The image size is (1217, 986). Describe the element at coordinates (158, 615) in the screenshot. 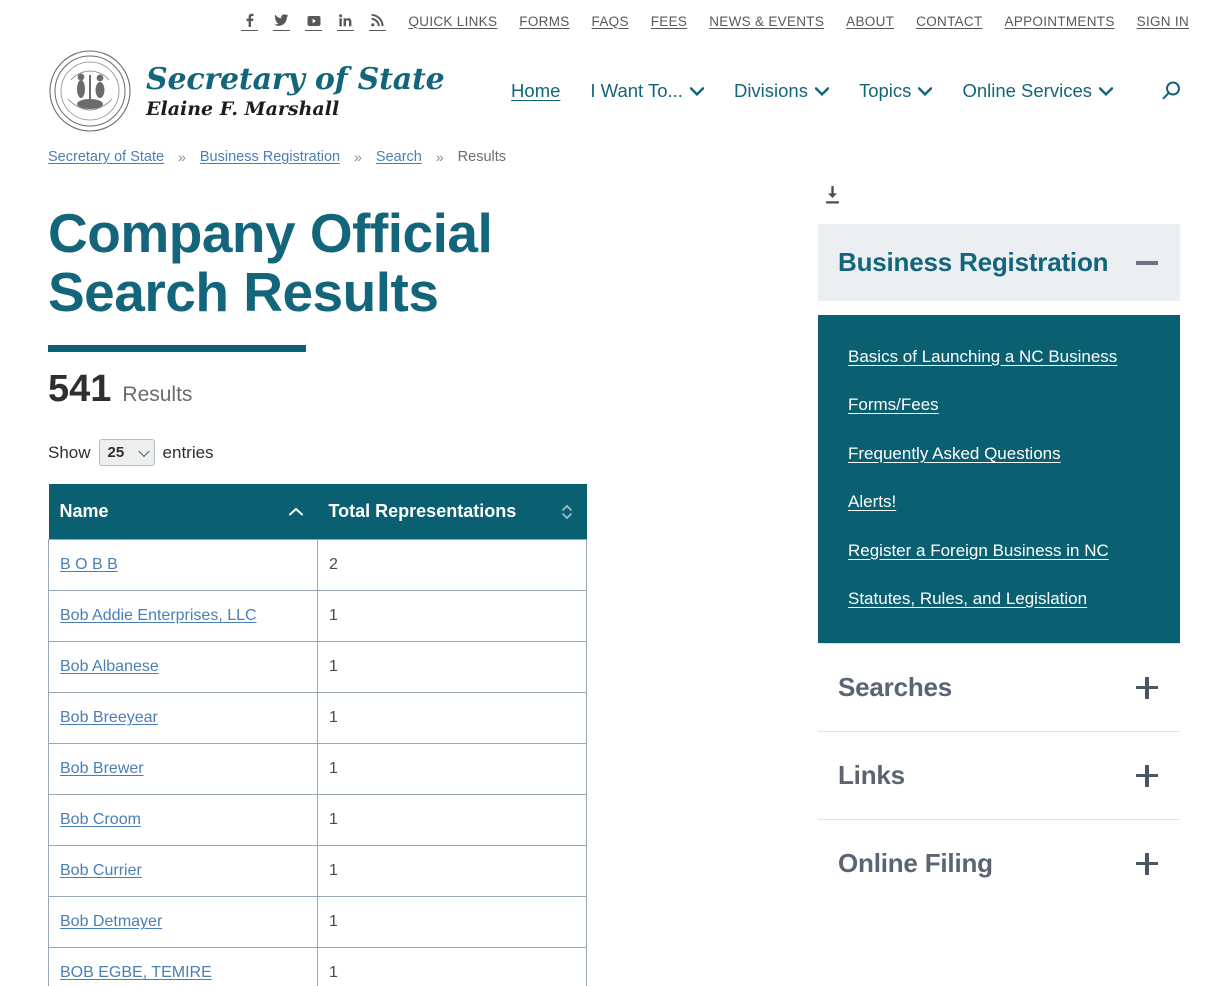

I see `company-official-link: Bob Addie Enterprises, LLC` at that location.